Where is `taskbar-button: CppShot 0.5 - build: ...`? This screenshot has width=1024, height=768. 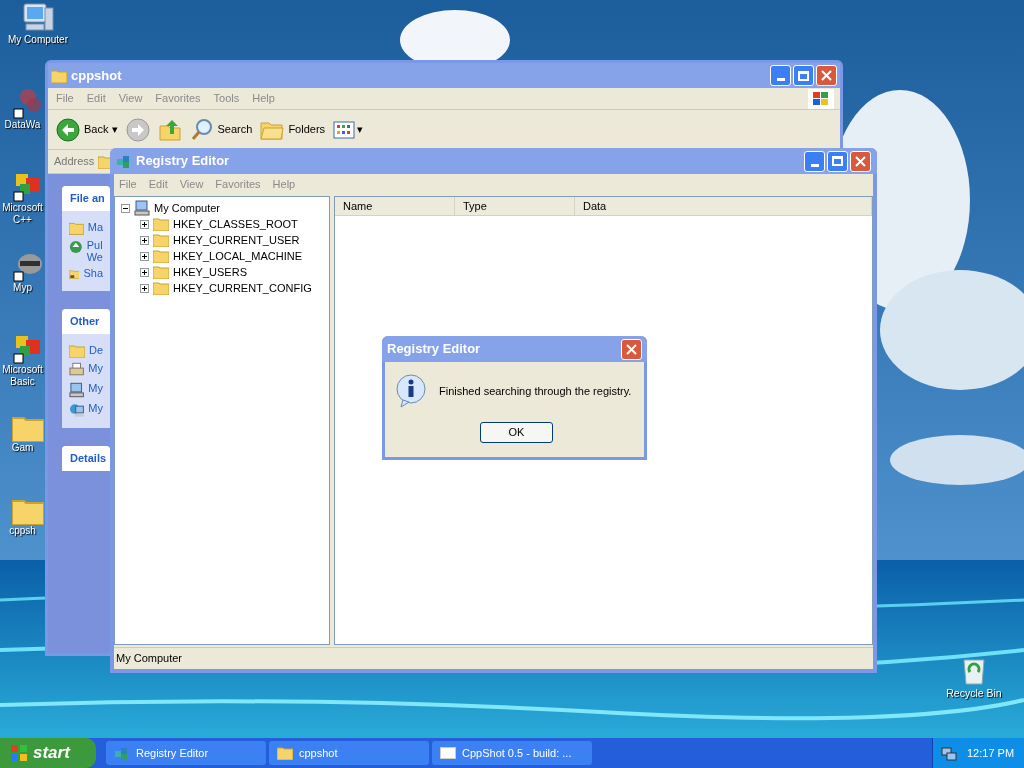 taskbar-button: CppShot 0.5 - build: ... is located at coordinates (512, 753).